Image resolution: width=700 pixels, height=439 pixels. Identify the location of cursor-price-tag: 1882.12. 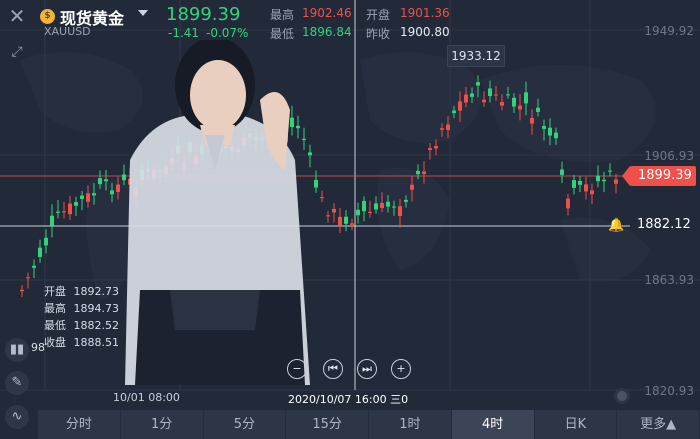
(664, 224).